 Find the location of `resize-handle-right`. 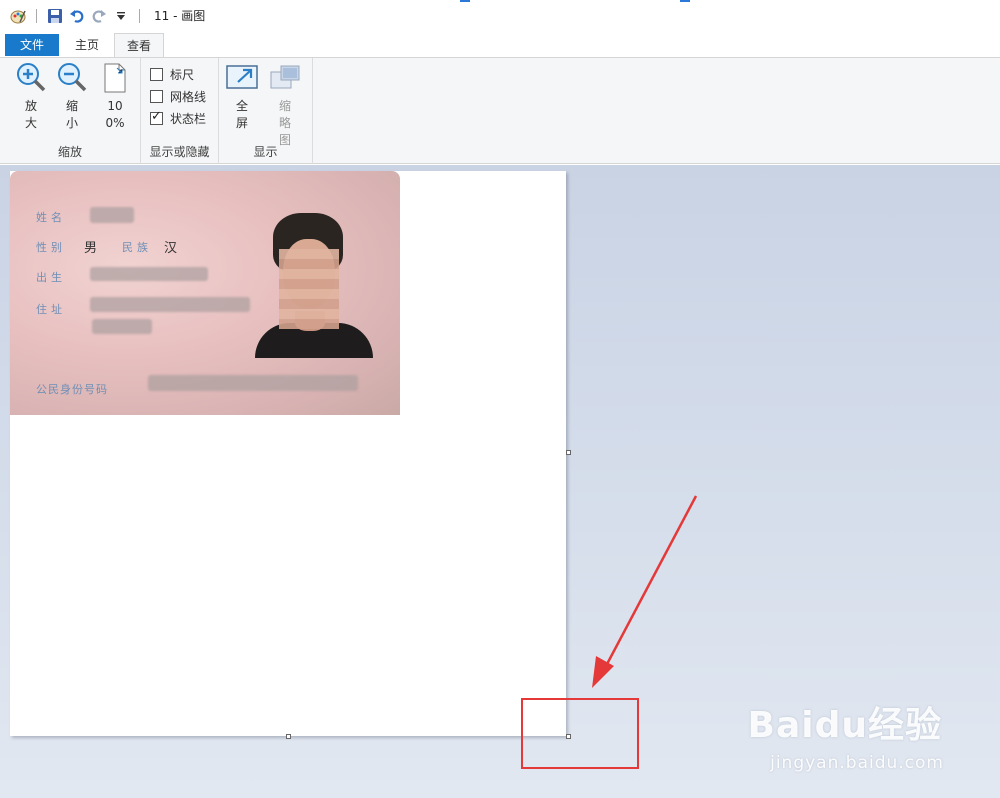

resize-handle-right is located at coordinates (568, 452).